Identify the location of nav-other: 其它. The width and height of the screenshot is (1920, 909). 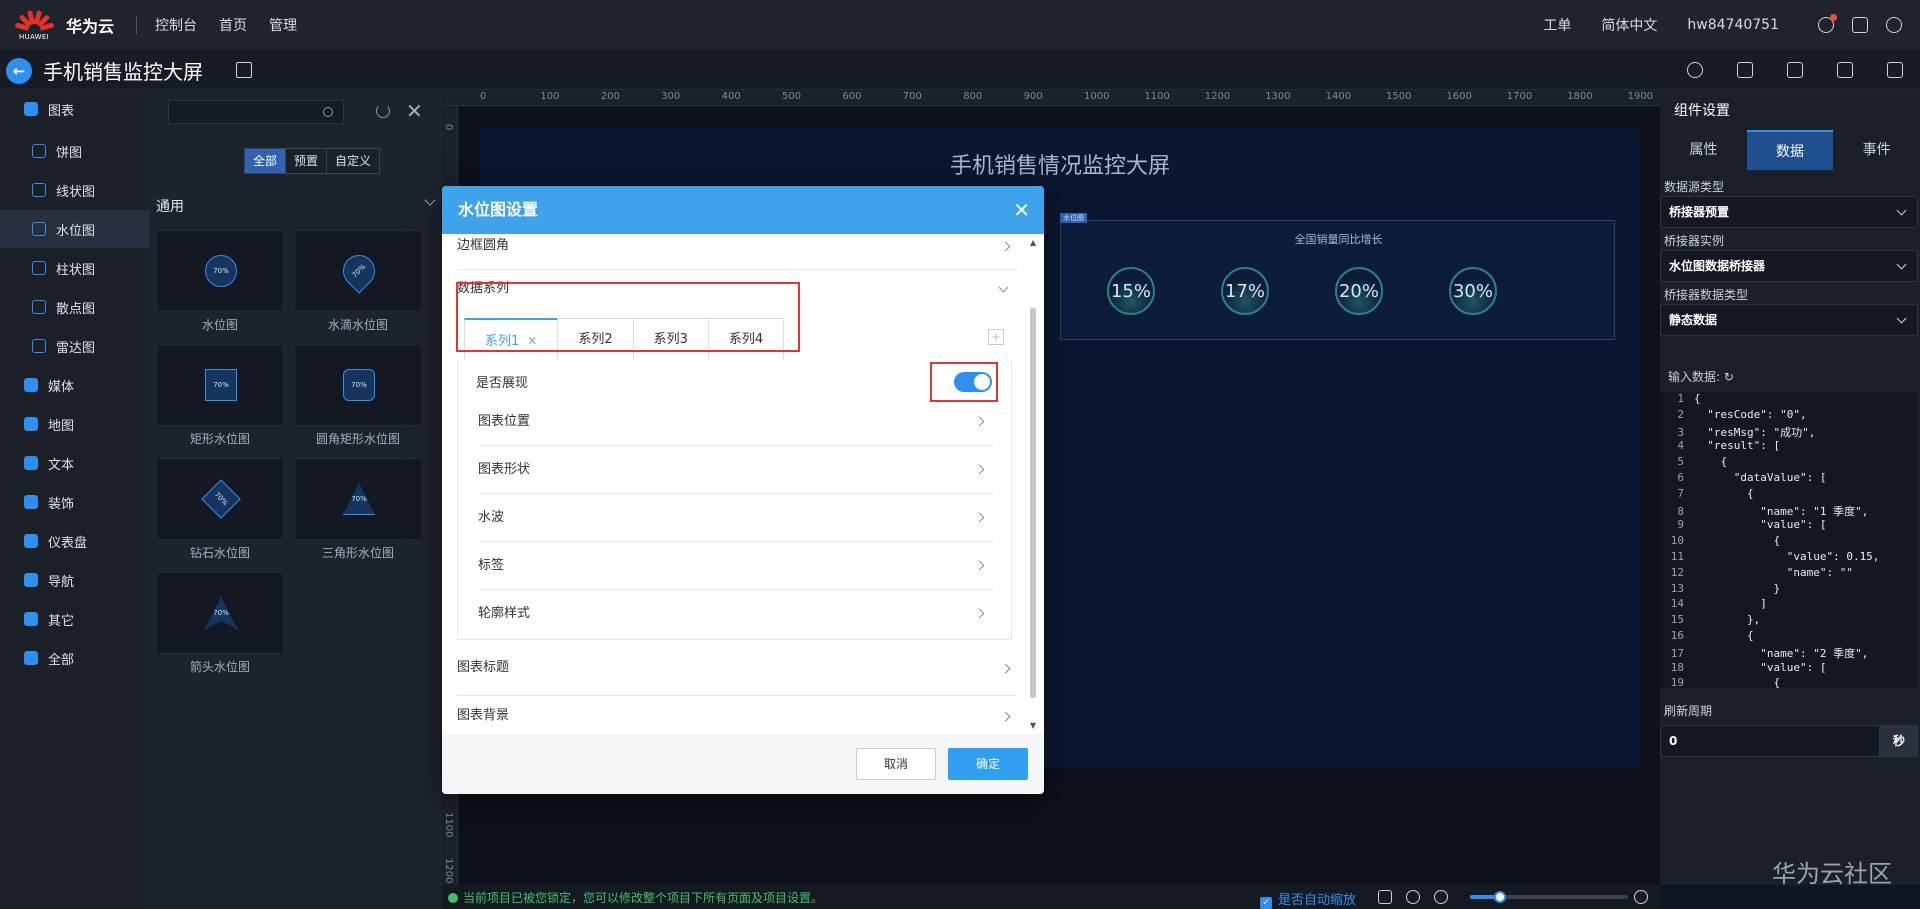
(75, 619).